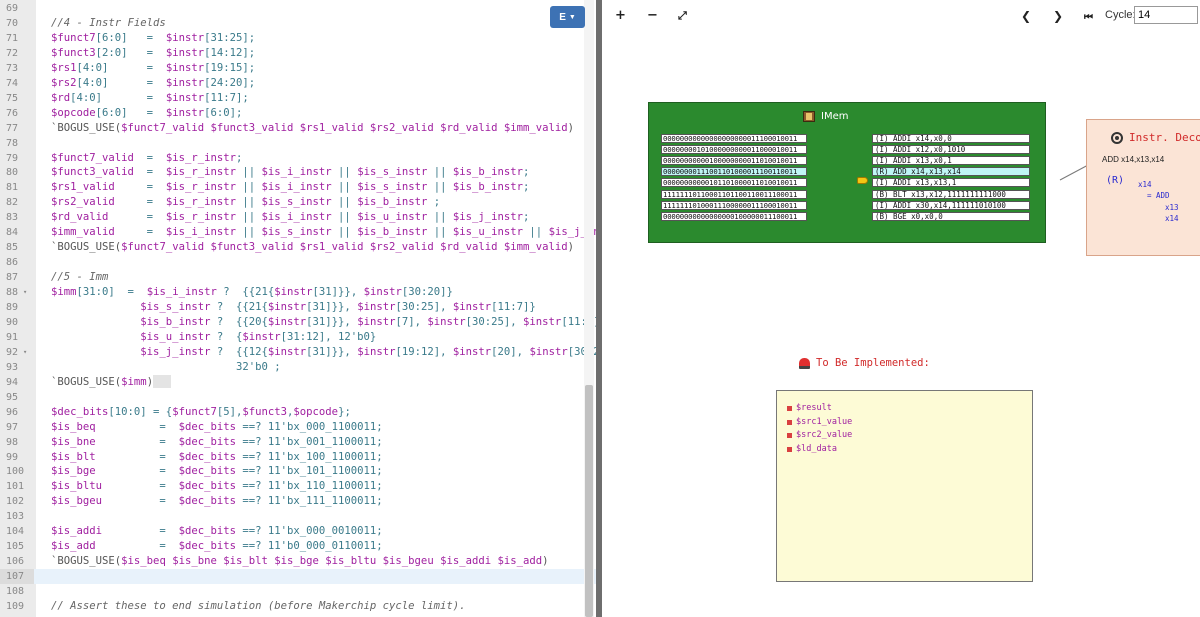  Describe the element at coordinates (153, 83) in the screenshot. I see `code-text: $rs2[4:0] = $instr[24:20];` at that location.